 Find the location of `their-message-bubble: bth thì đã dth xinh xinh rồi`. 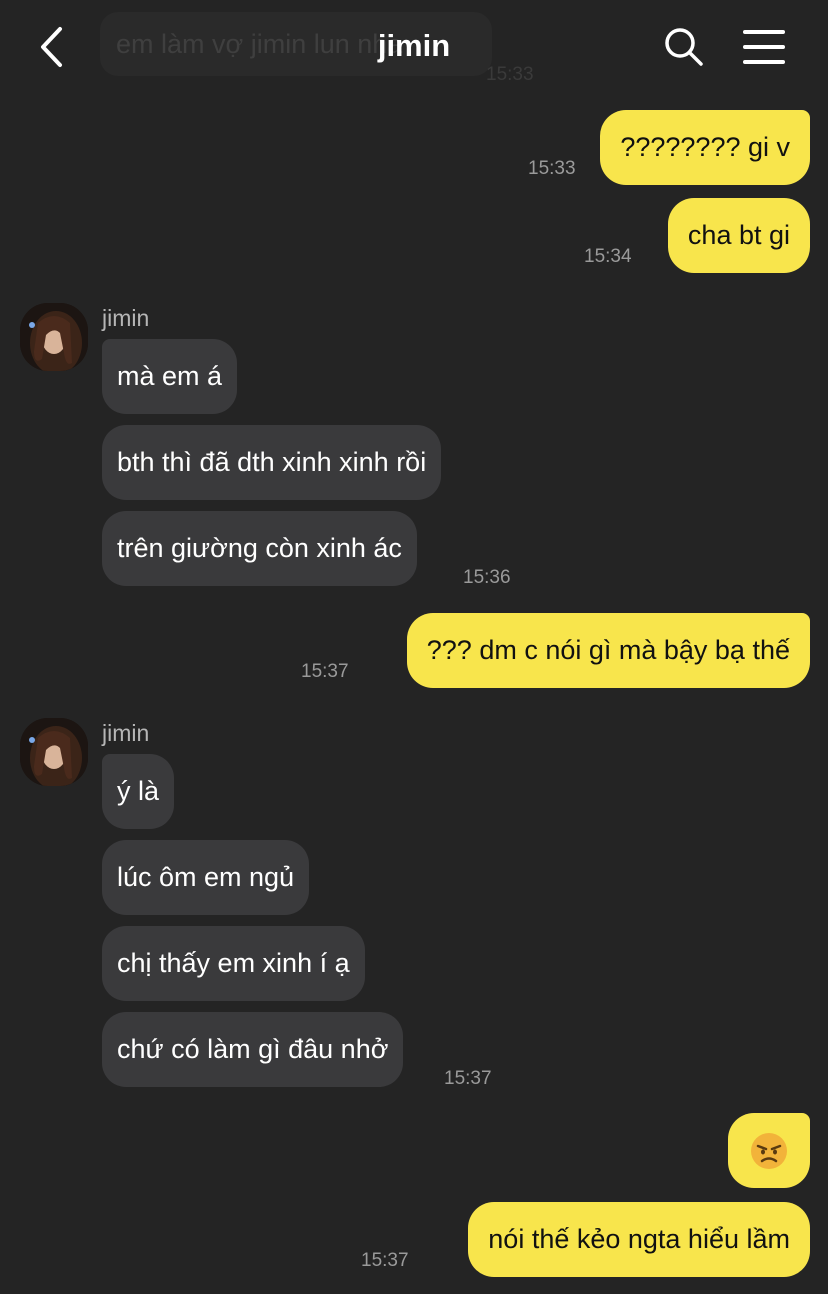

their-message-bubble: bth thì đã dth xinh xinh rồi is located at coordinates (272, 462).